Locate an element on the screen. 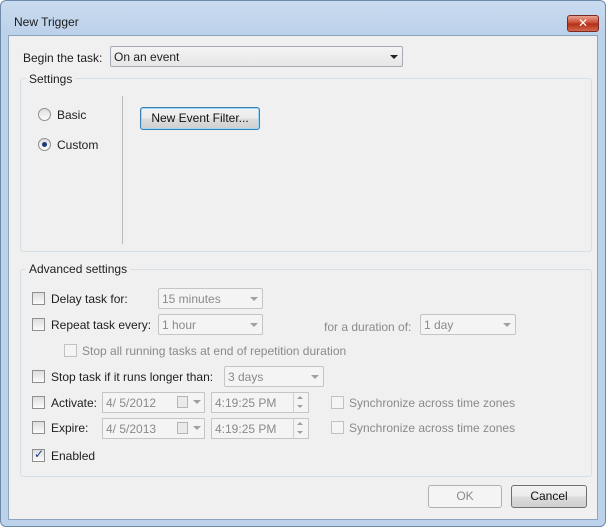  radio-selected-dot is located at coordinates (44, 144).